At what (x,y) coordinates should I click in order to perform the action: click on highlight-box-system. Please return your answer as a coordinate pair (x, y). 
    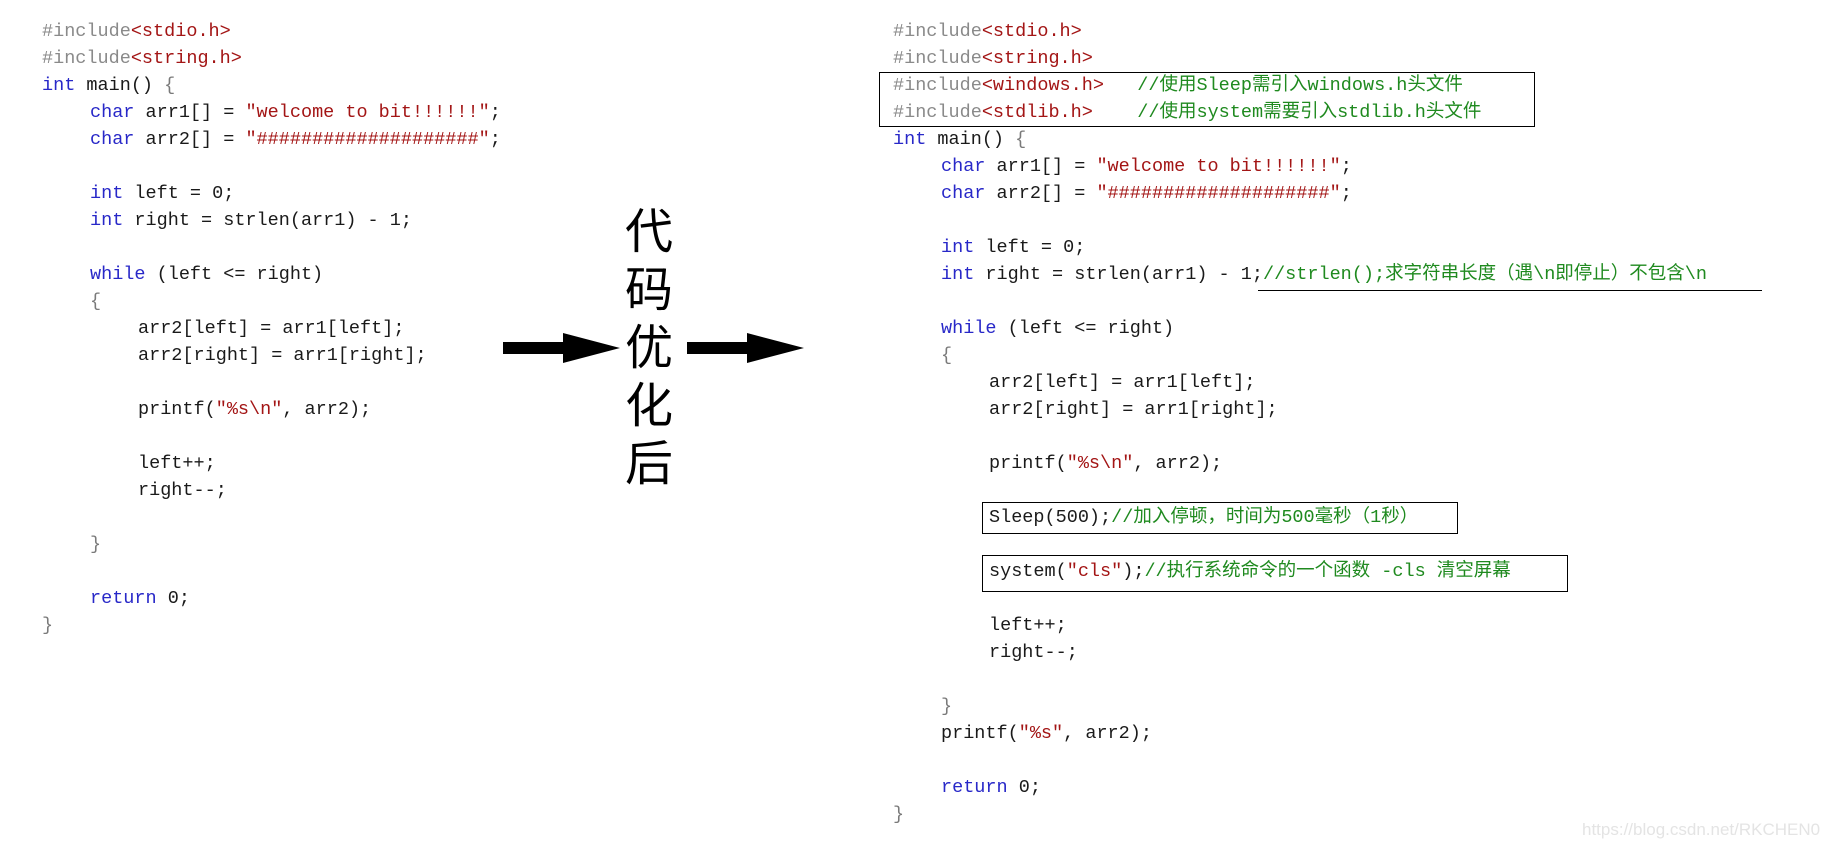
    Looking at the image, I should click on (1275, 573).